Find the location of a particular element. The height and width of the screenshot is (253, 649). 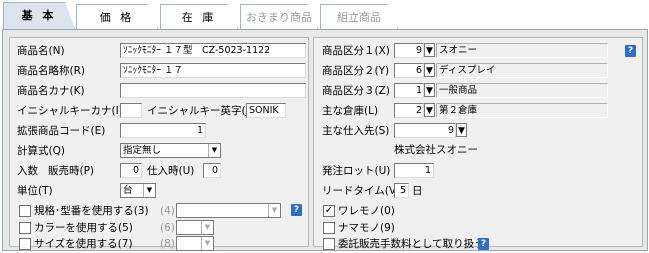

calc-label: 計算式(Q) is located at coordinates (41, 151).